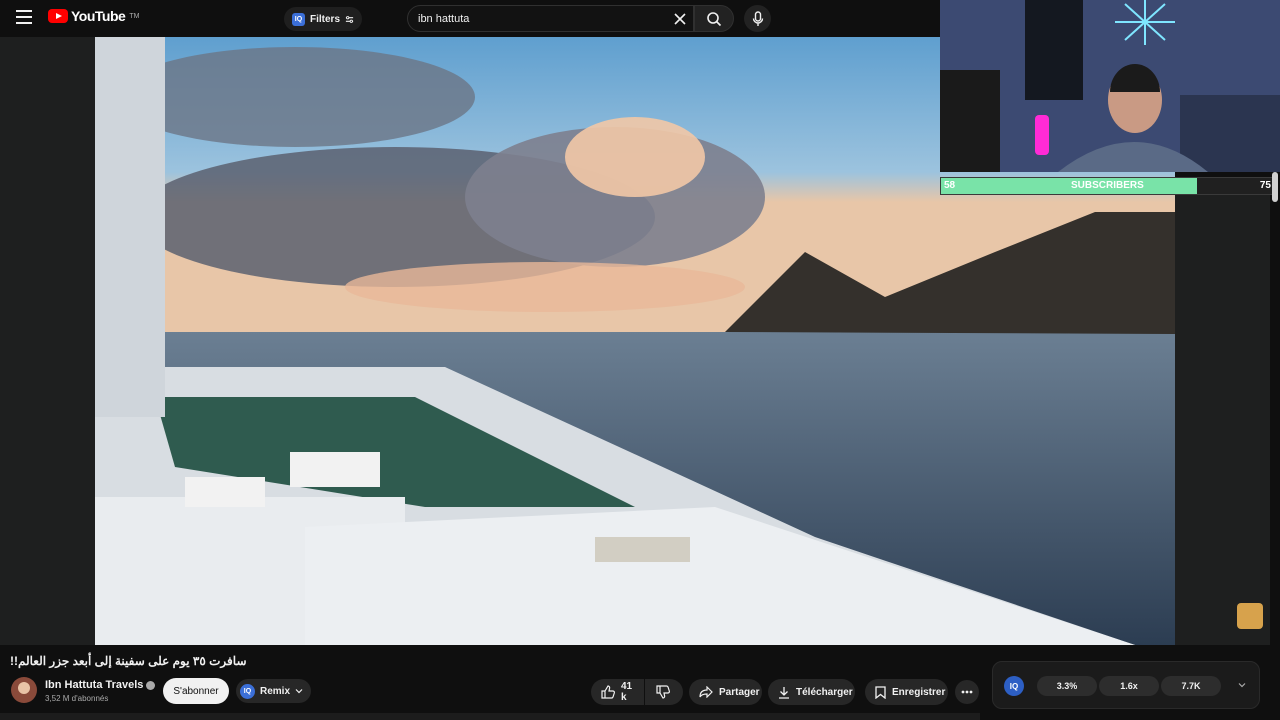 The height and width of the screenshot is (720, 1280). I want to click on iq-remix-icon: IQ, so click(247, 691).